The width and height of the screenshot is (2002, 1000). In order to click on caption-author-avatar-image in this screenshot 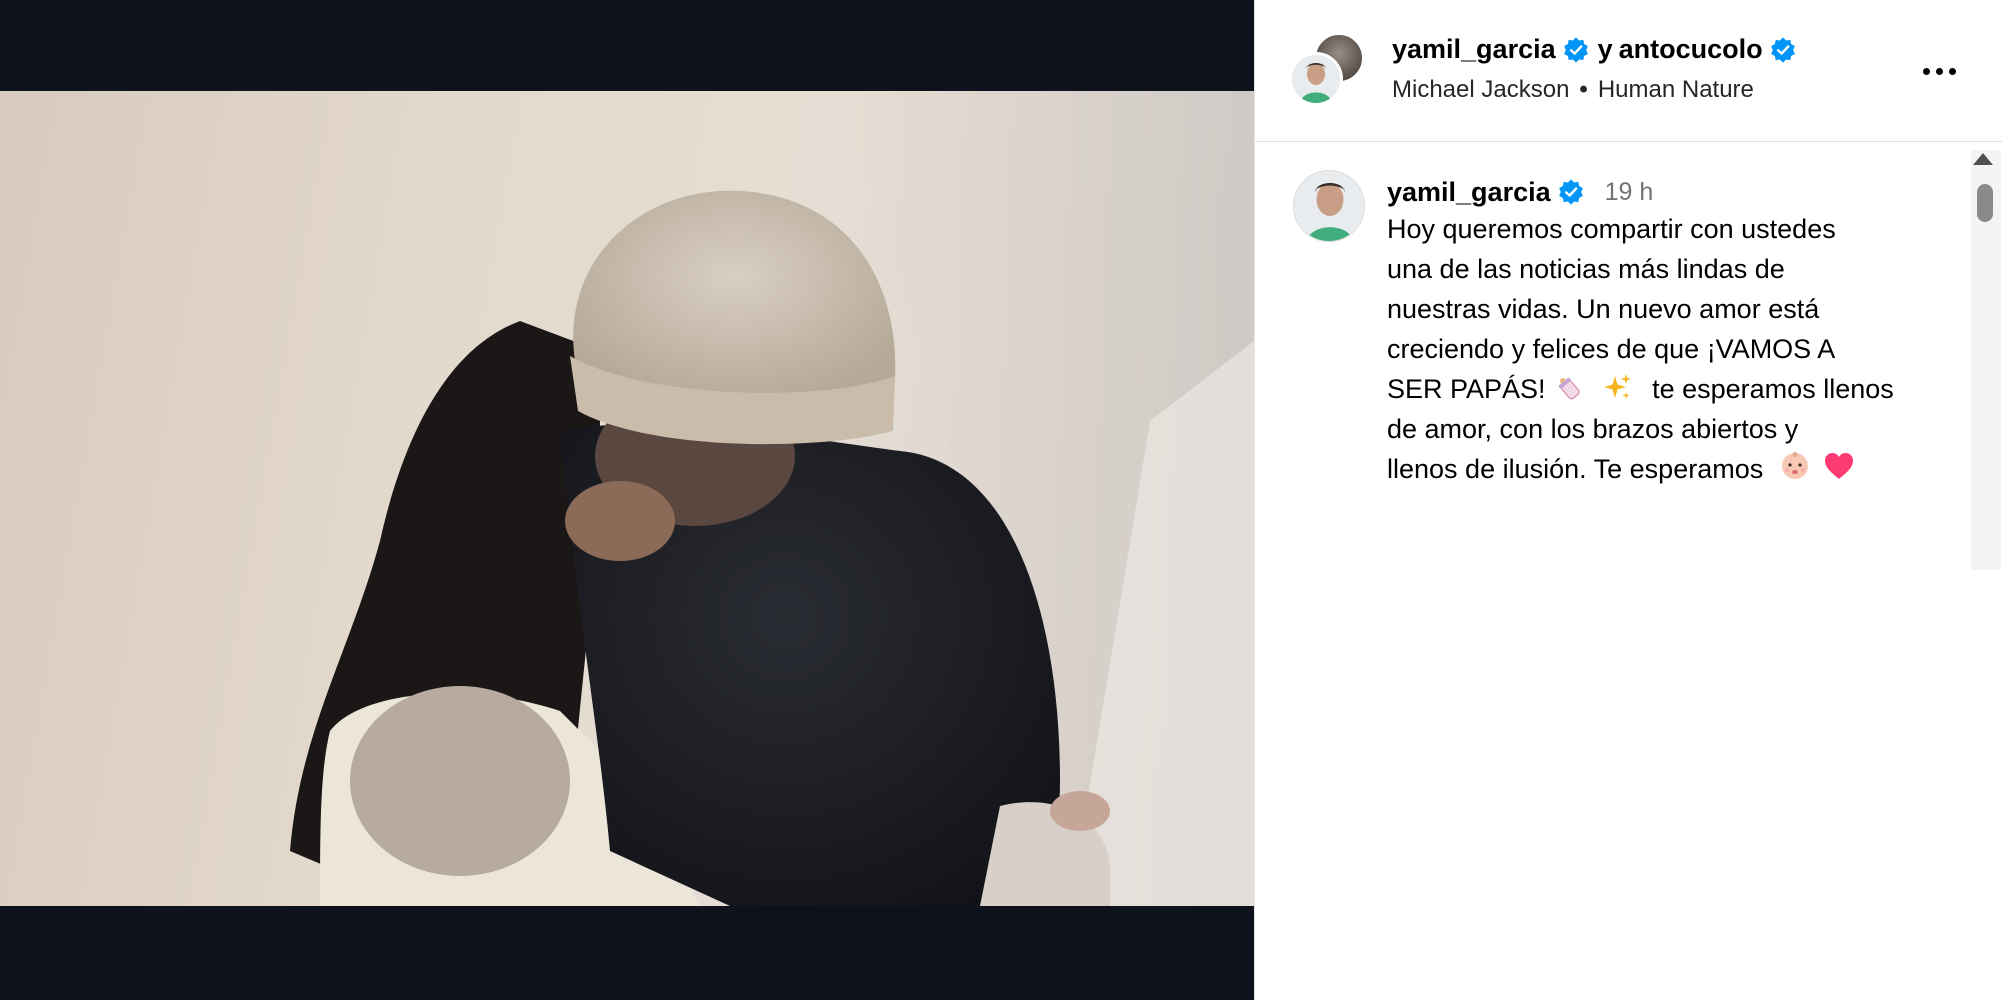, I will do `click(1329, 206)`.